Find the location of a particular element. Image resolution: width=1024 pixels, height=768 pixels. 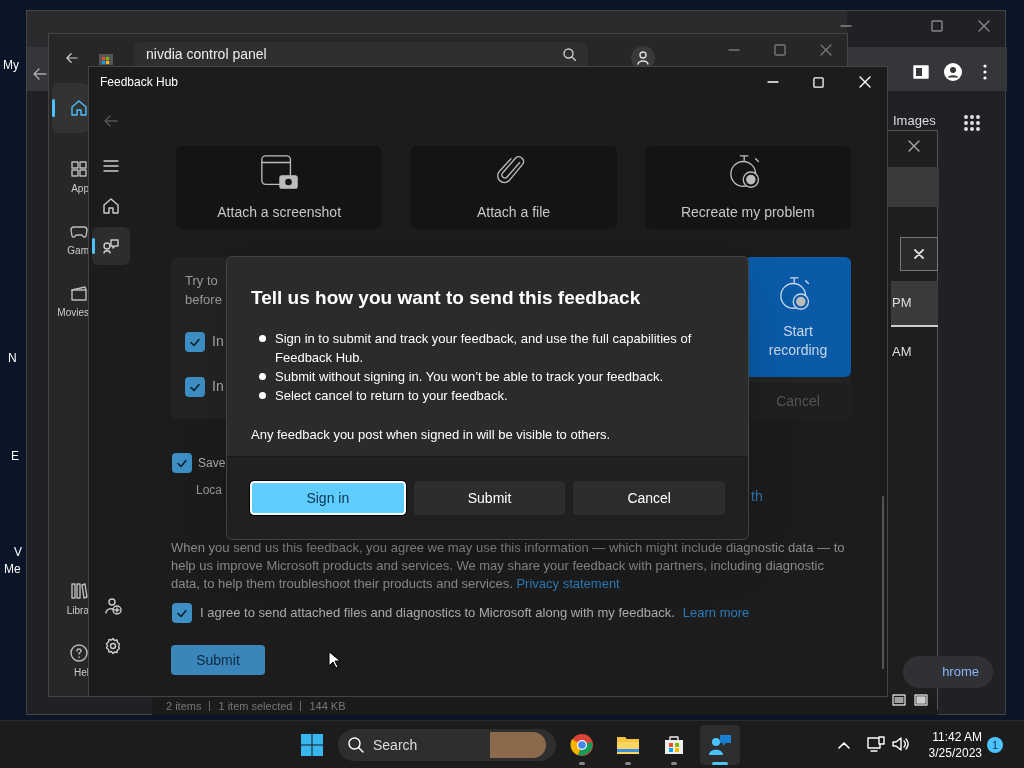

windows-logo-icon is located at coordinates (312, 745).